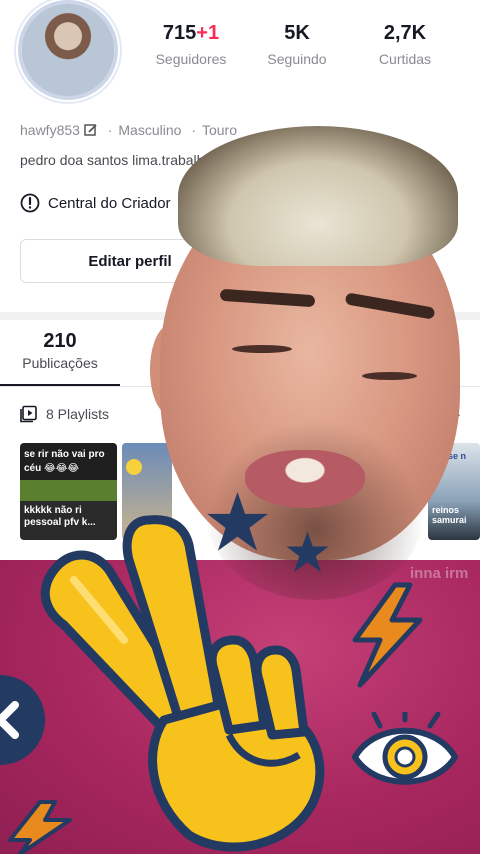 The image size is (480, 854). I want to click on followers-stat: 715+1 Seguidores, so click(191, 44).